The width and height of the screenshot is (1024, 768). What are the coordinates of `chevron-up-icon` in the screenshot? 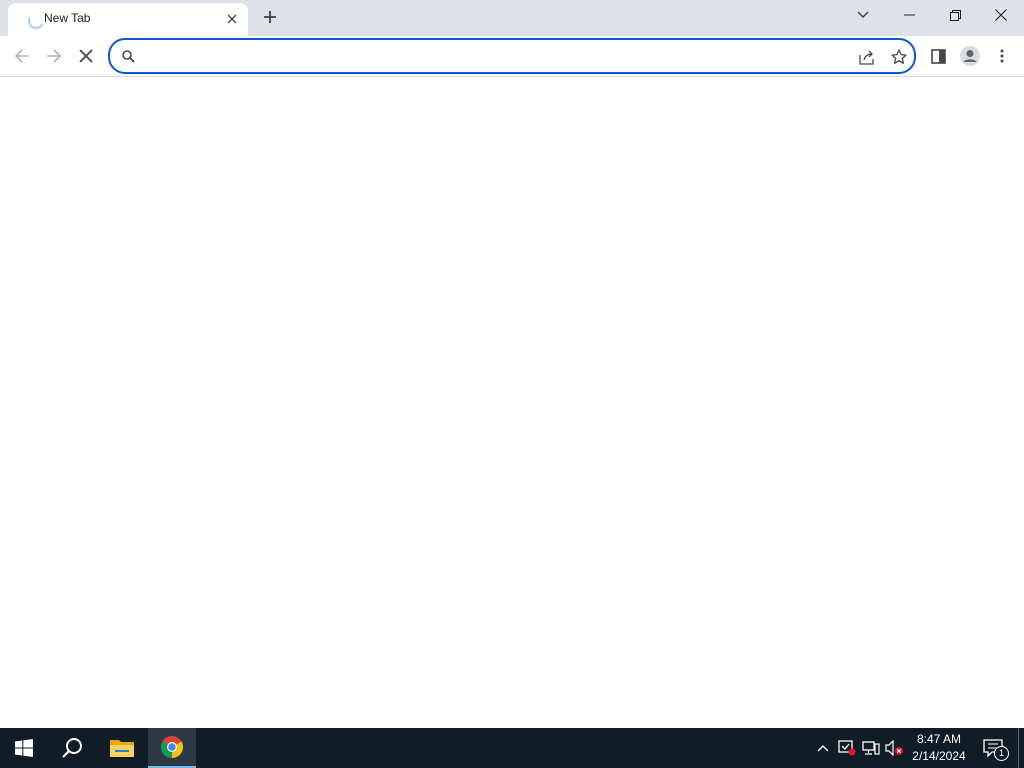 It's located at (823, 748).